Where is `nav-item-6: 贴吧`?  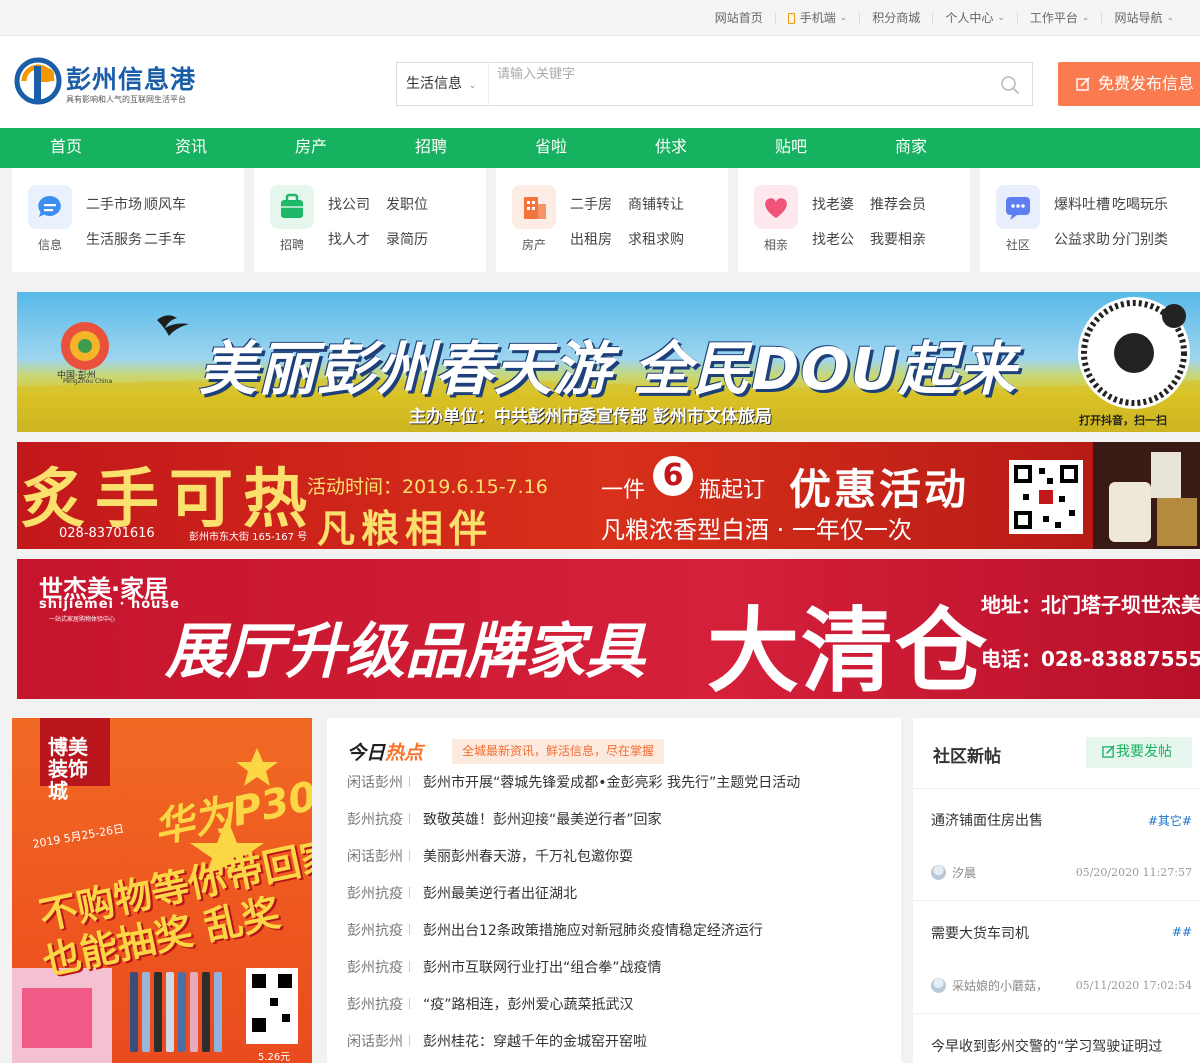 nav-item-6: 贴吧 is located at coordinates (780, 148).